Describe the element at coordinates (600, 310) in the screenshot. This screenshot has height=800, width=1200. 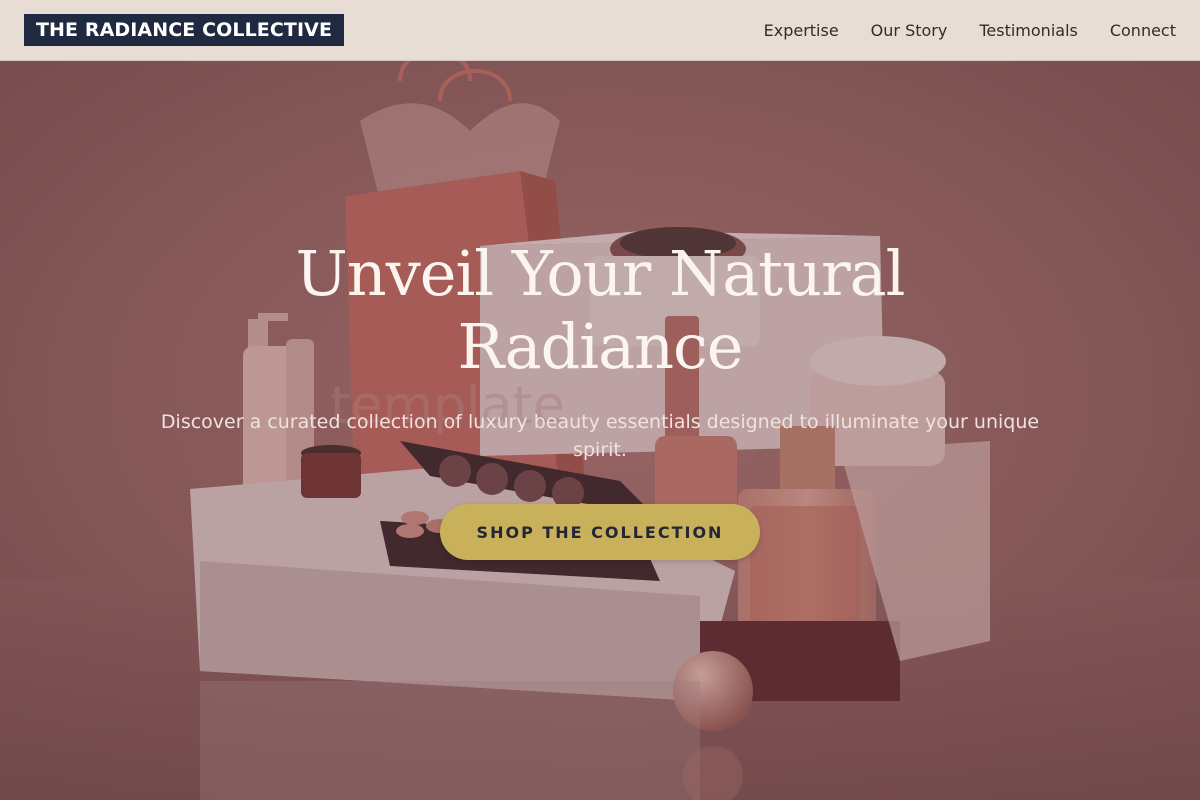
I see `hero-title: Unveil Your Natural Radiance` at that location.